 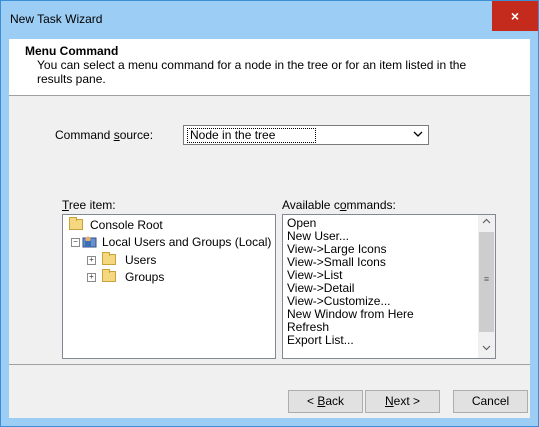 I want to click on users-groups-icon, so click(x=89, y=242).